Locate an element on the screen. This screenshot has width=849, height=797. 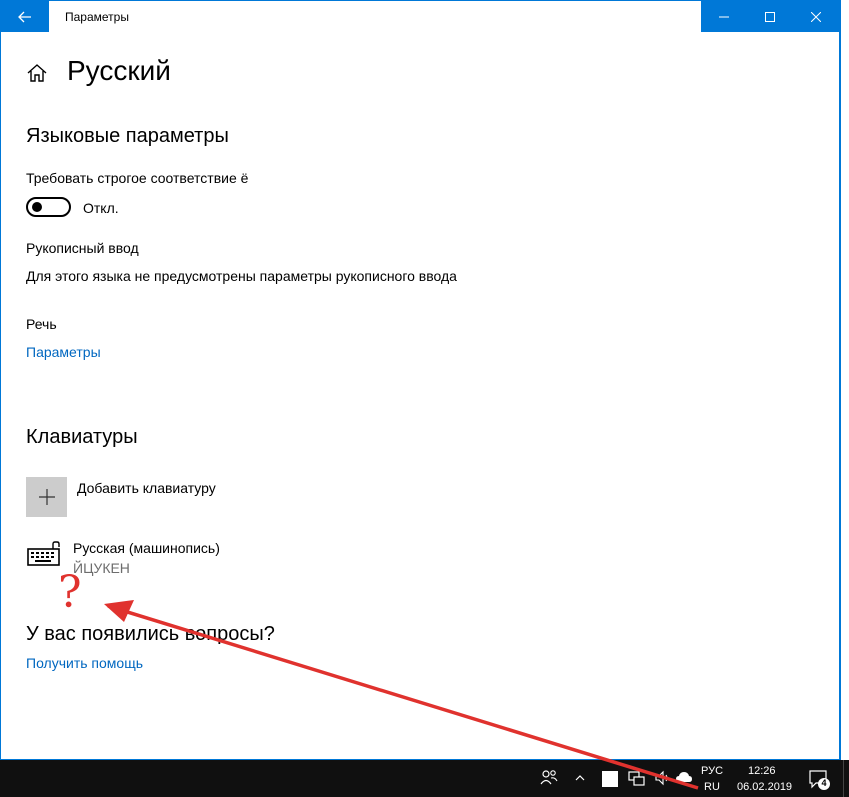
maximize-icon is located at coordinates (770, 16).